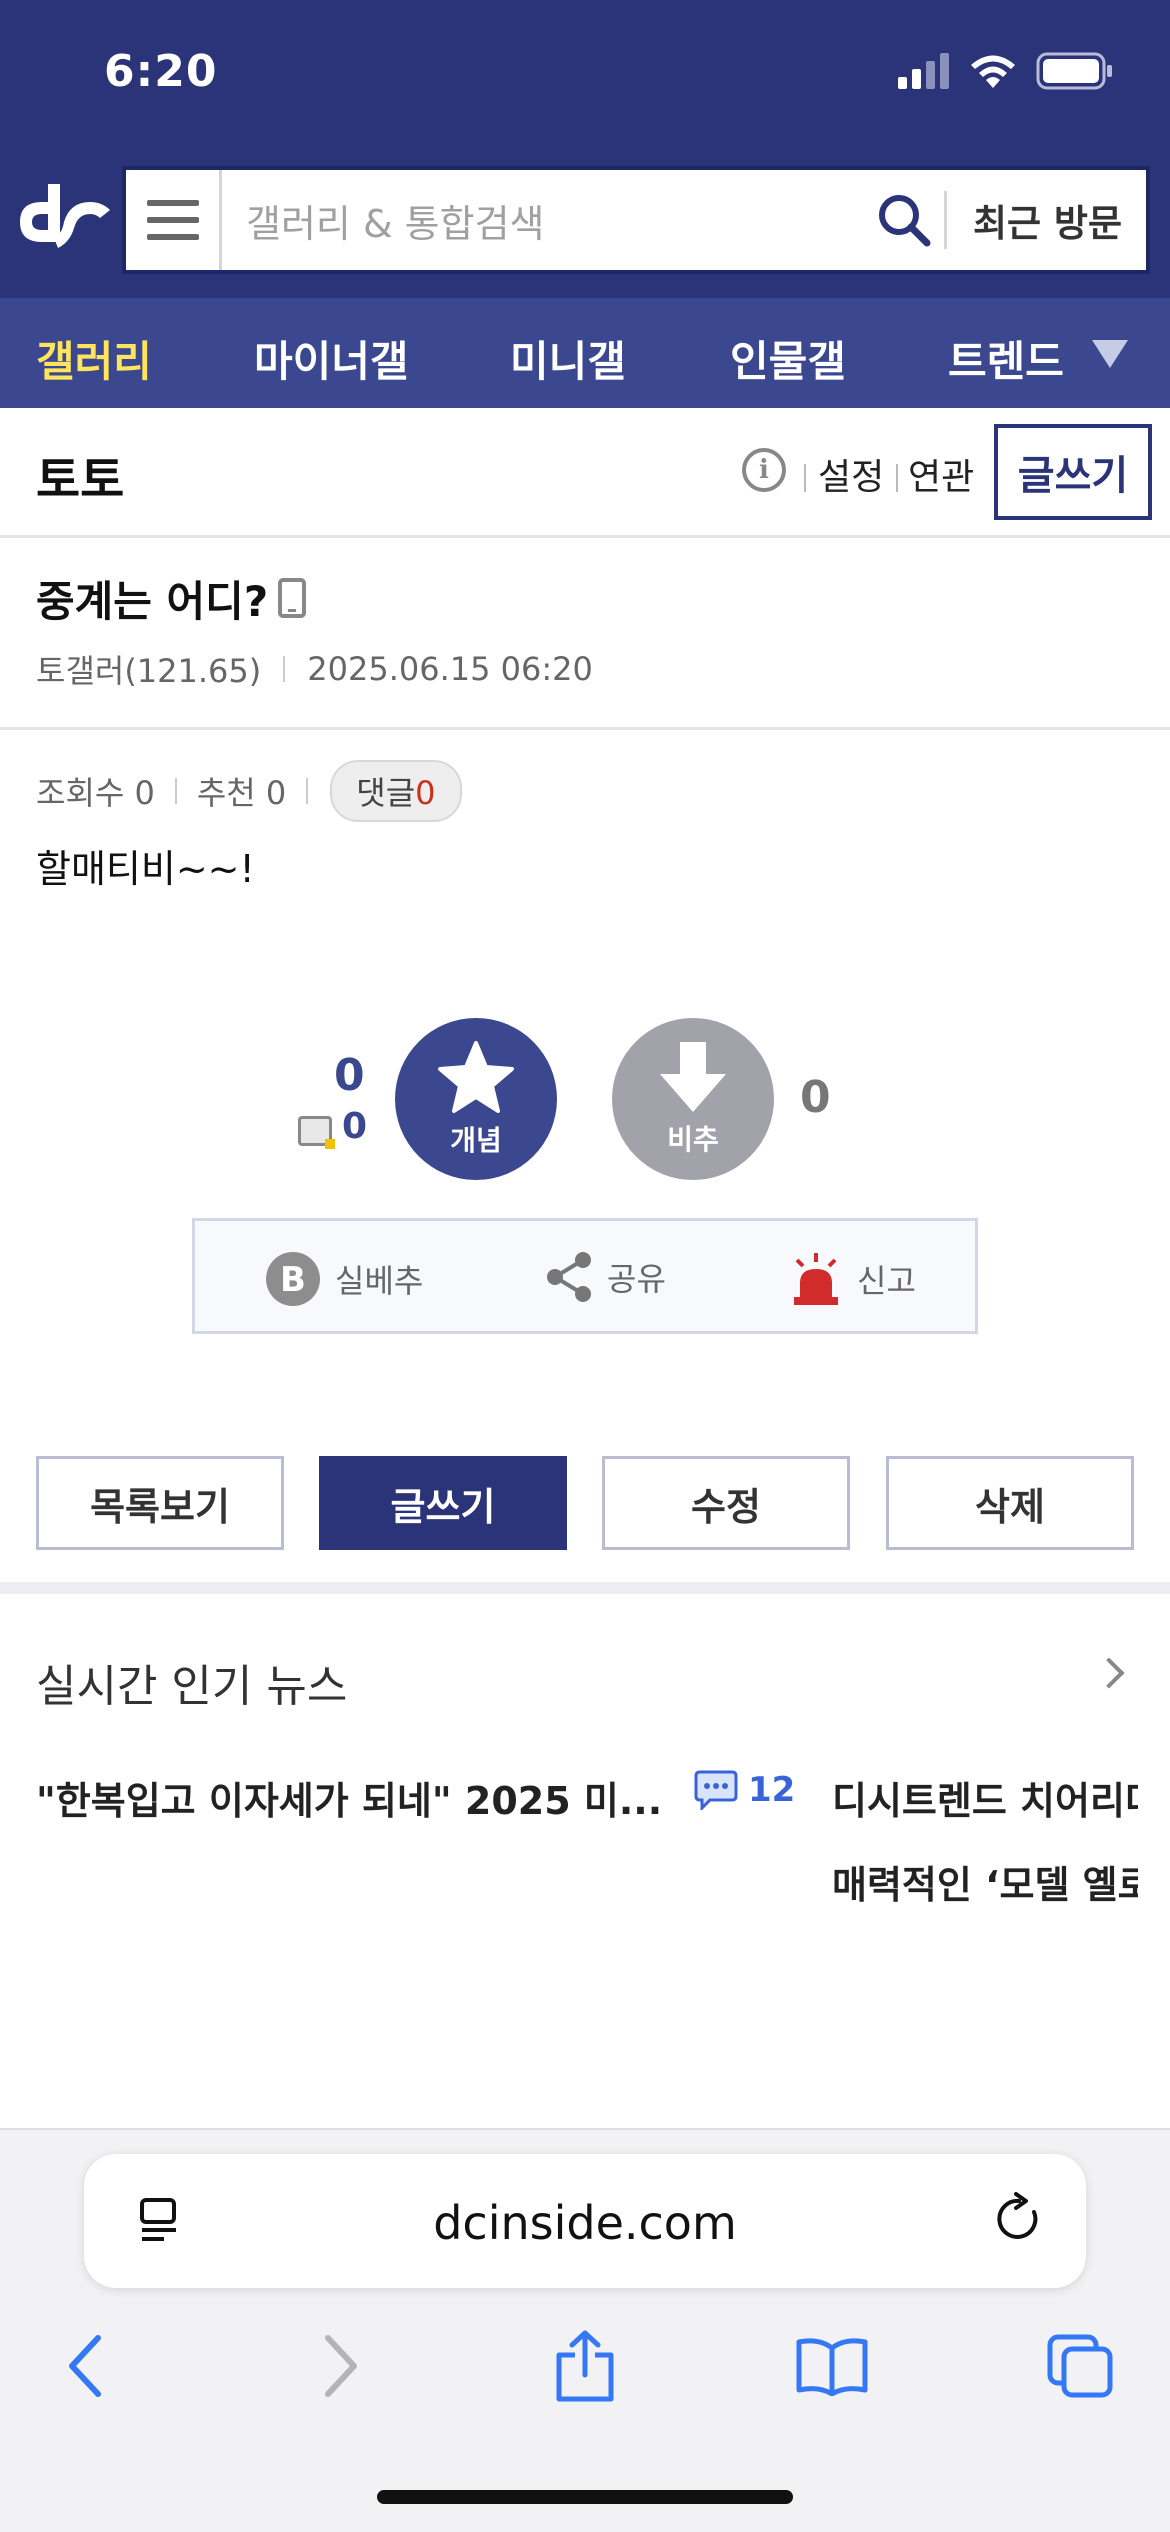  I want to click on bookmarks-button, so click(832, 2366).